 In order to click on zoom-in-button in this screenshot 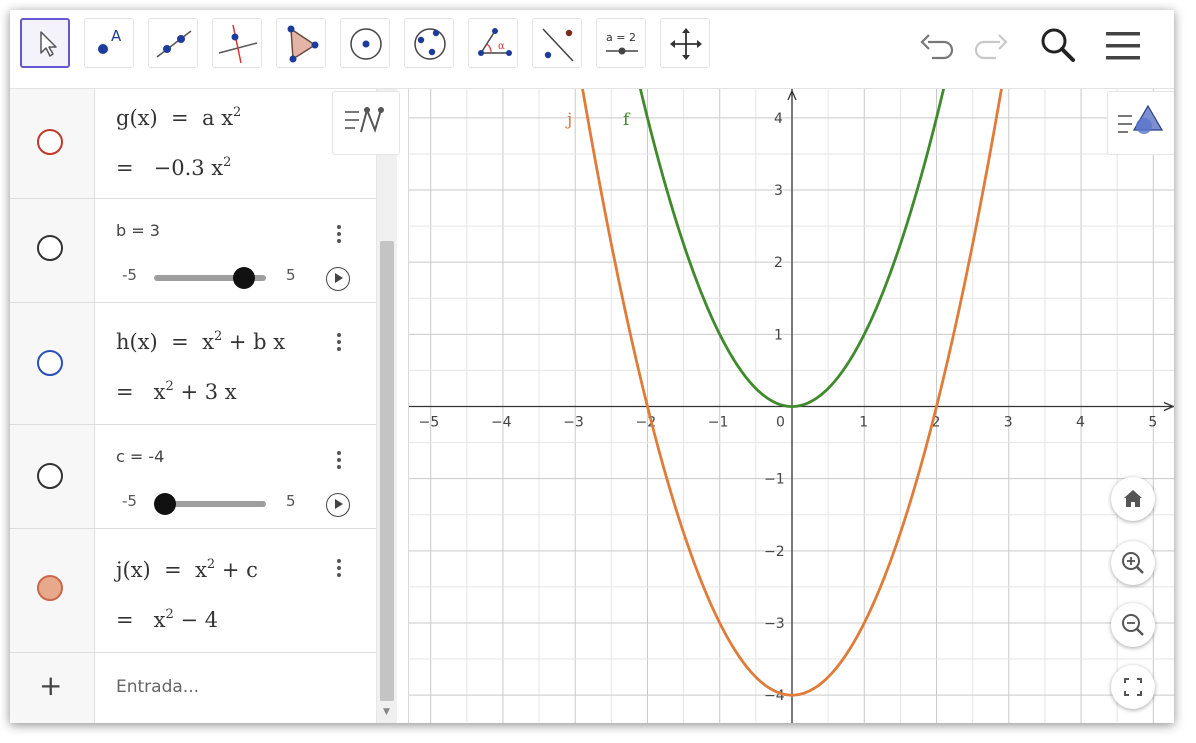, I will do `click(1133, 563)`.